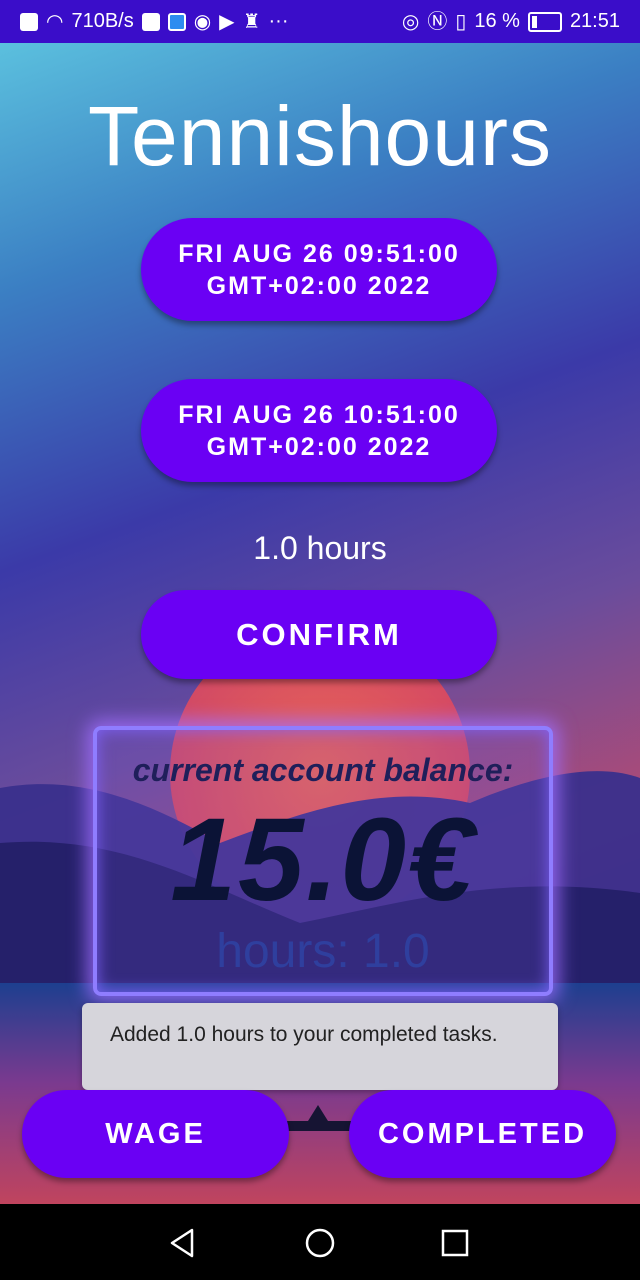  I want to click on clock: 21:51, so click(594, 21).